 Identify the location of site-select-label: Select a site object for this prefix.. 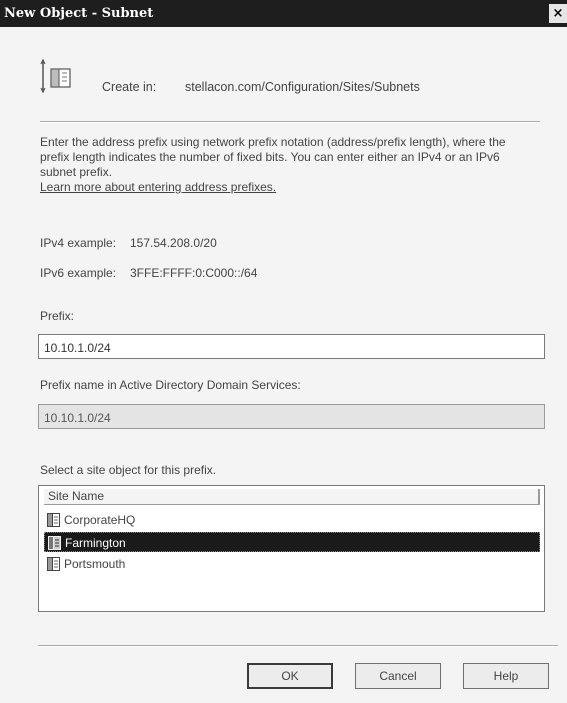
(128, 470).